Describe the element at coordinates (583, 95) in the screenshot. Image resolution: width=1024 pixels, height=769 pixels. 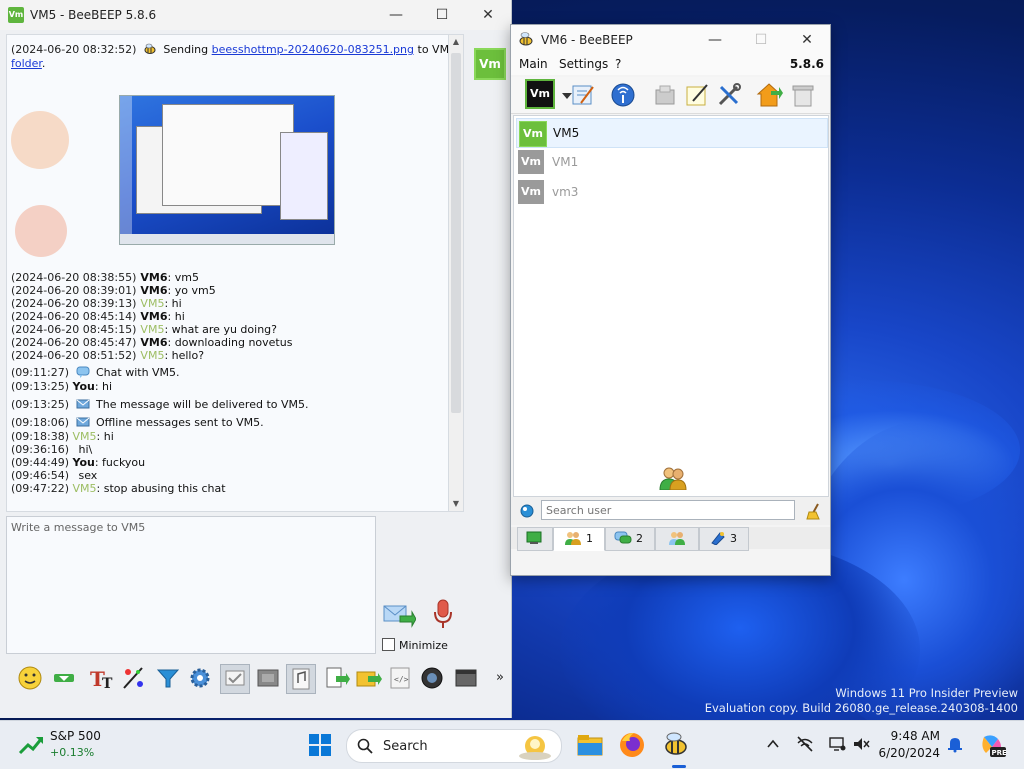
I see `edit-profile-icon` at that location.